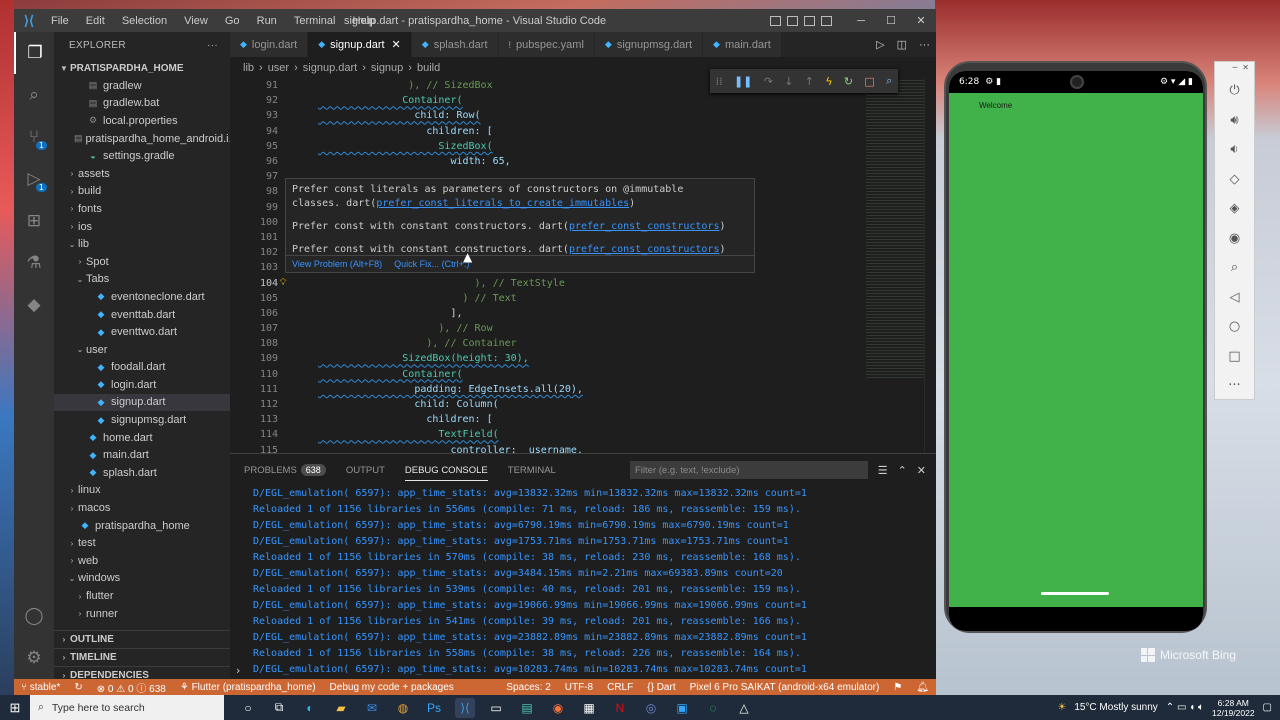  What do you see at coordinates (142, 350) in the screenshot?
I see `tree-folder: ⌄ user` at bounding box center [142, 350].